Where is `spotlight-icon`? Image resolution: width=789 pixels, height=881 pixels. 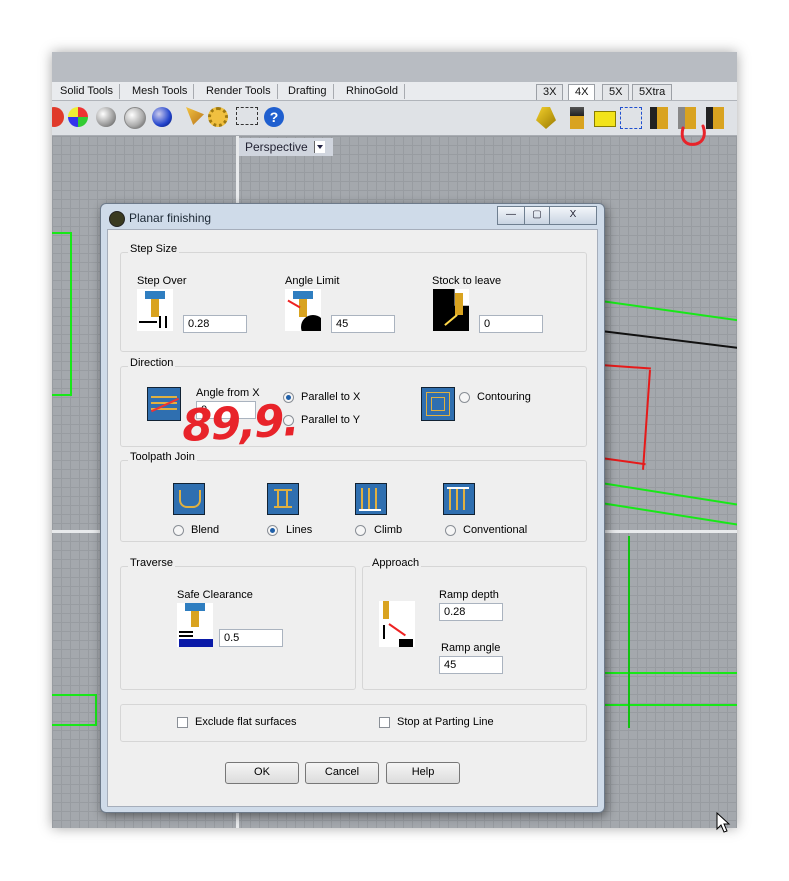 spotlight-icon is located at coordinates (195, 116).